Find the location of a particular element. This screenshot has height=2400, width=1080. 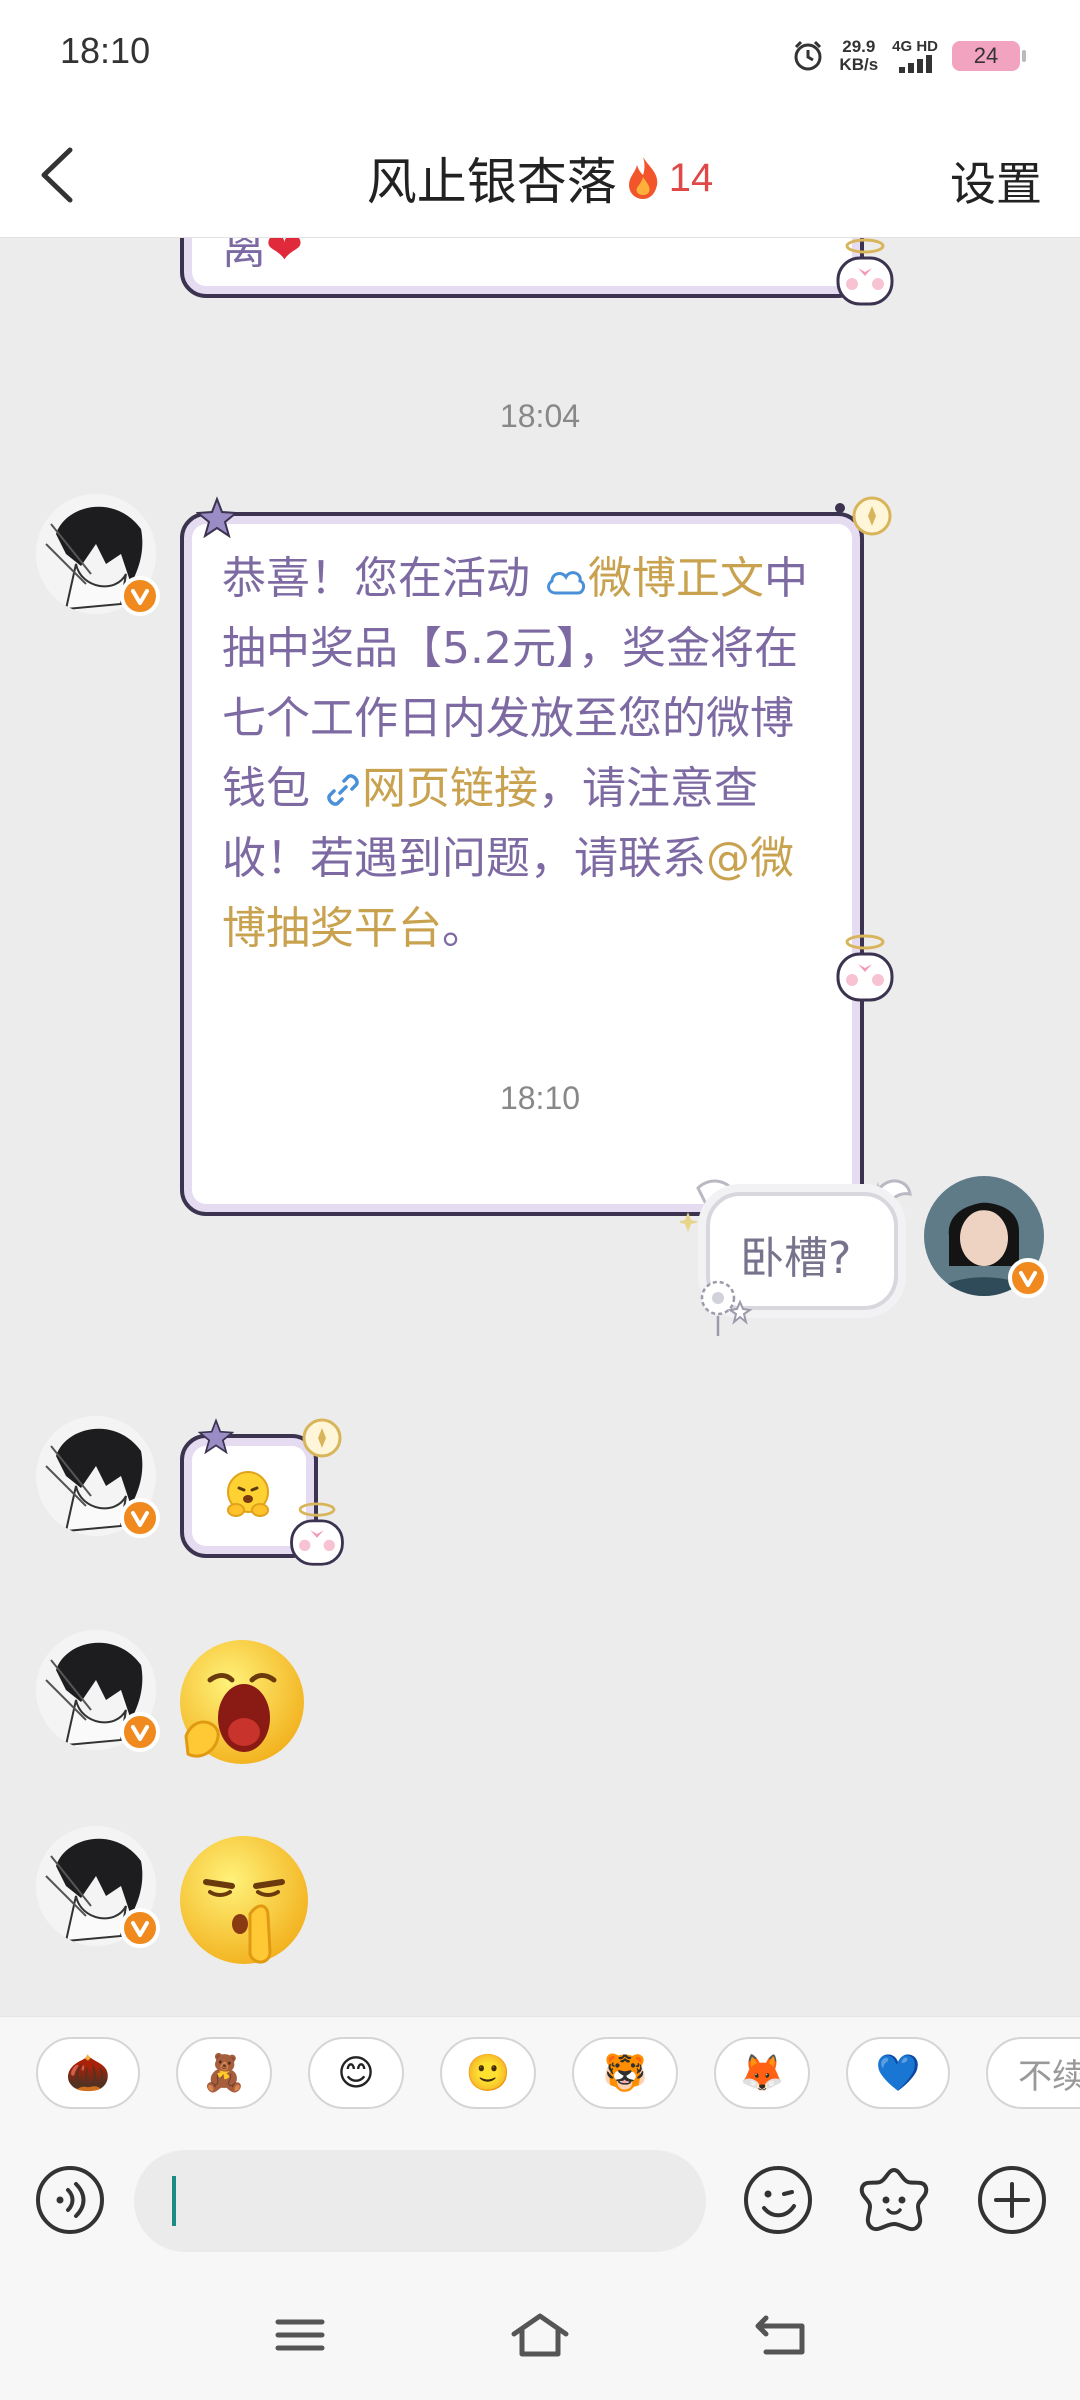

my-message-text: 卧槽? is located at coordinates (796, 1258).